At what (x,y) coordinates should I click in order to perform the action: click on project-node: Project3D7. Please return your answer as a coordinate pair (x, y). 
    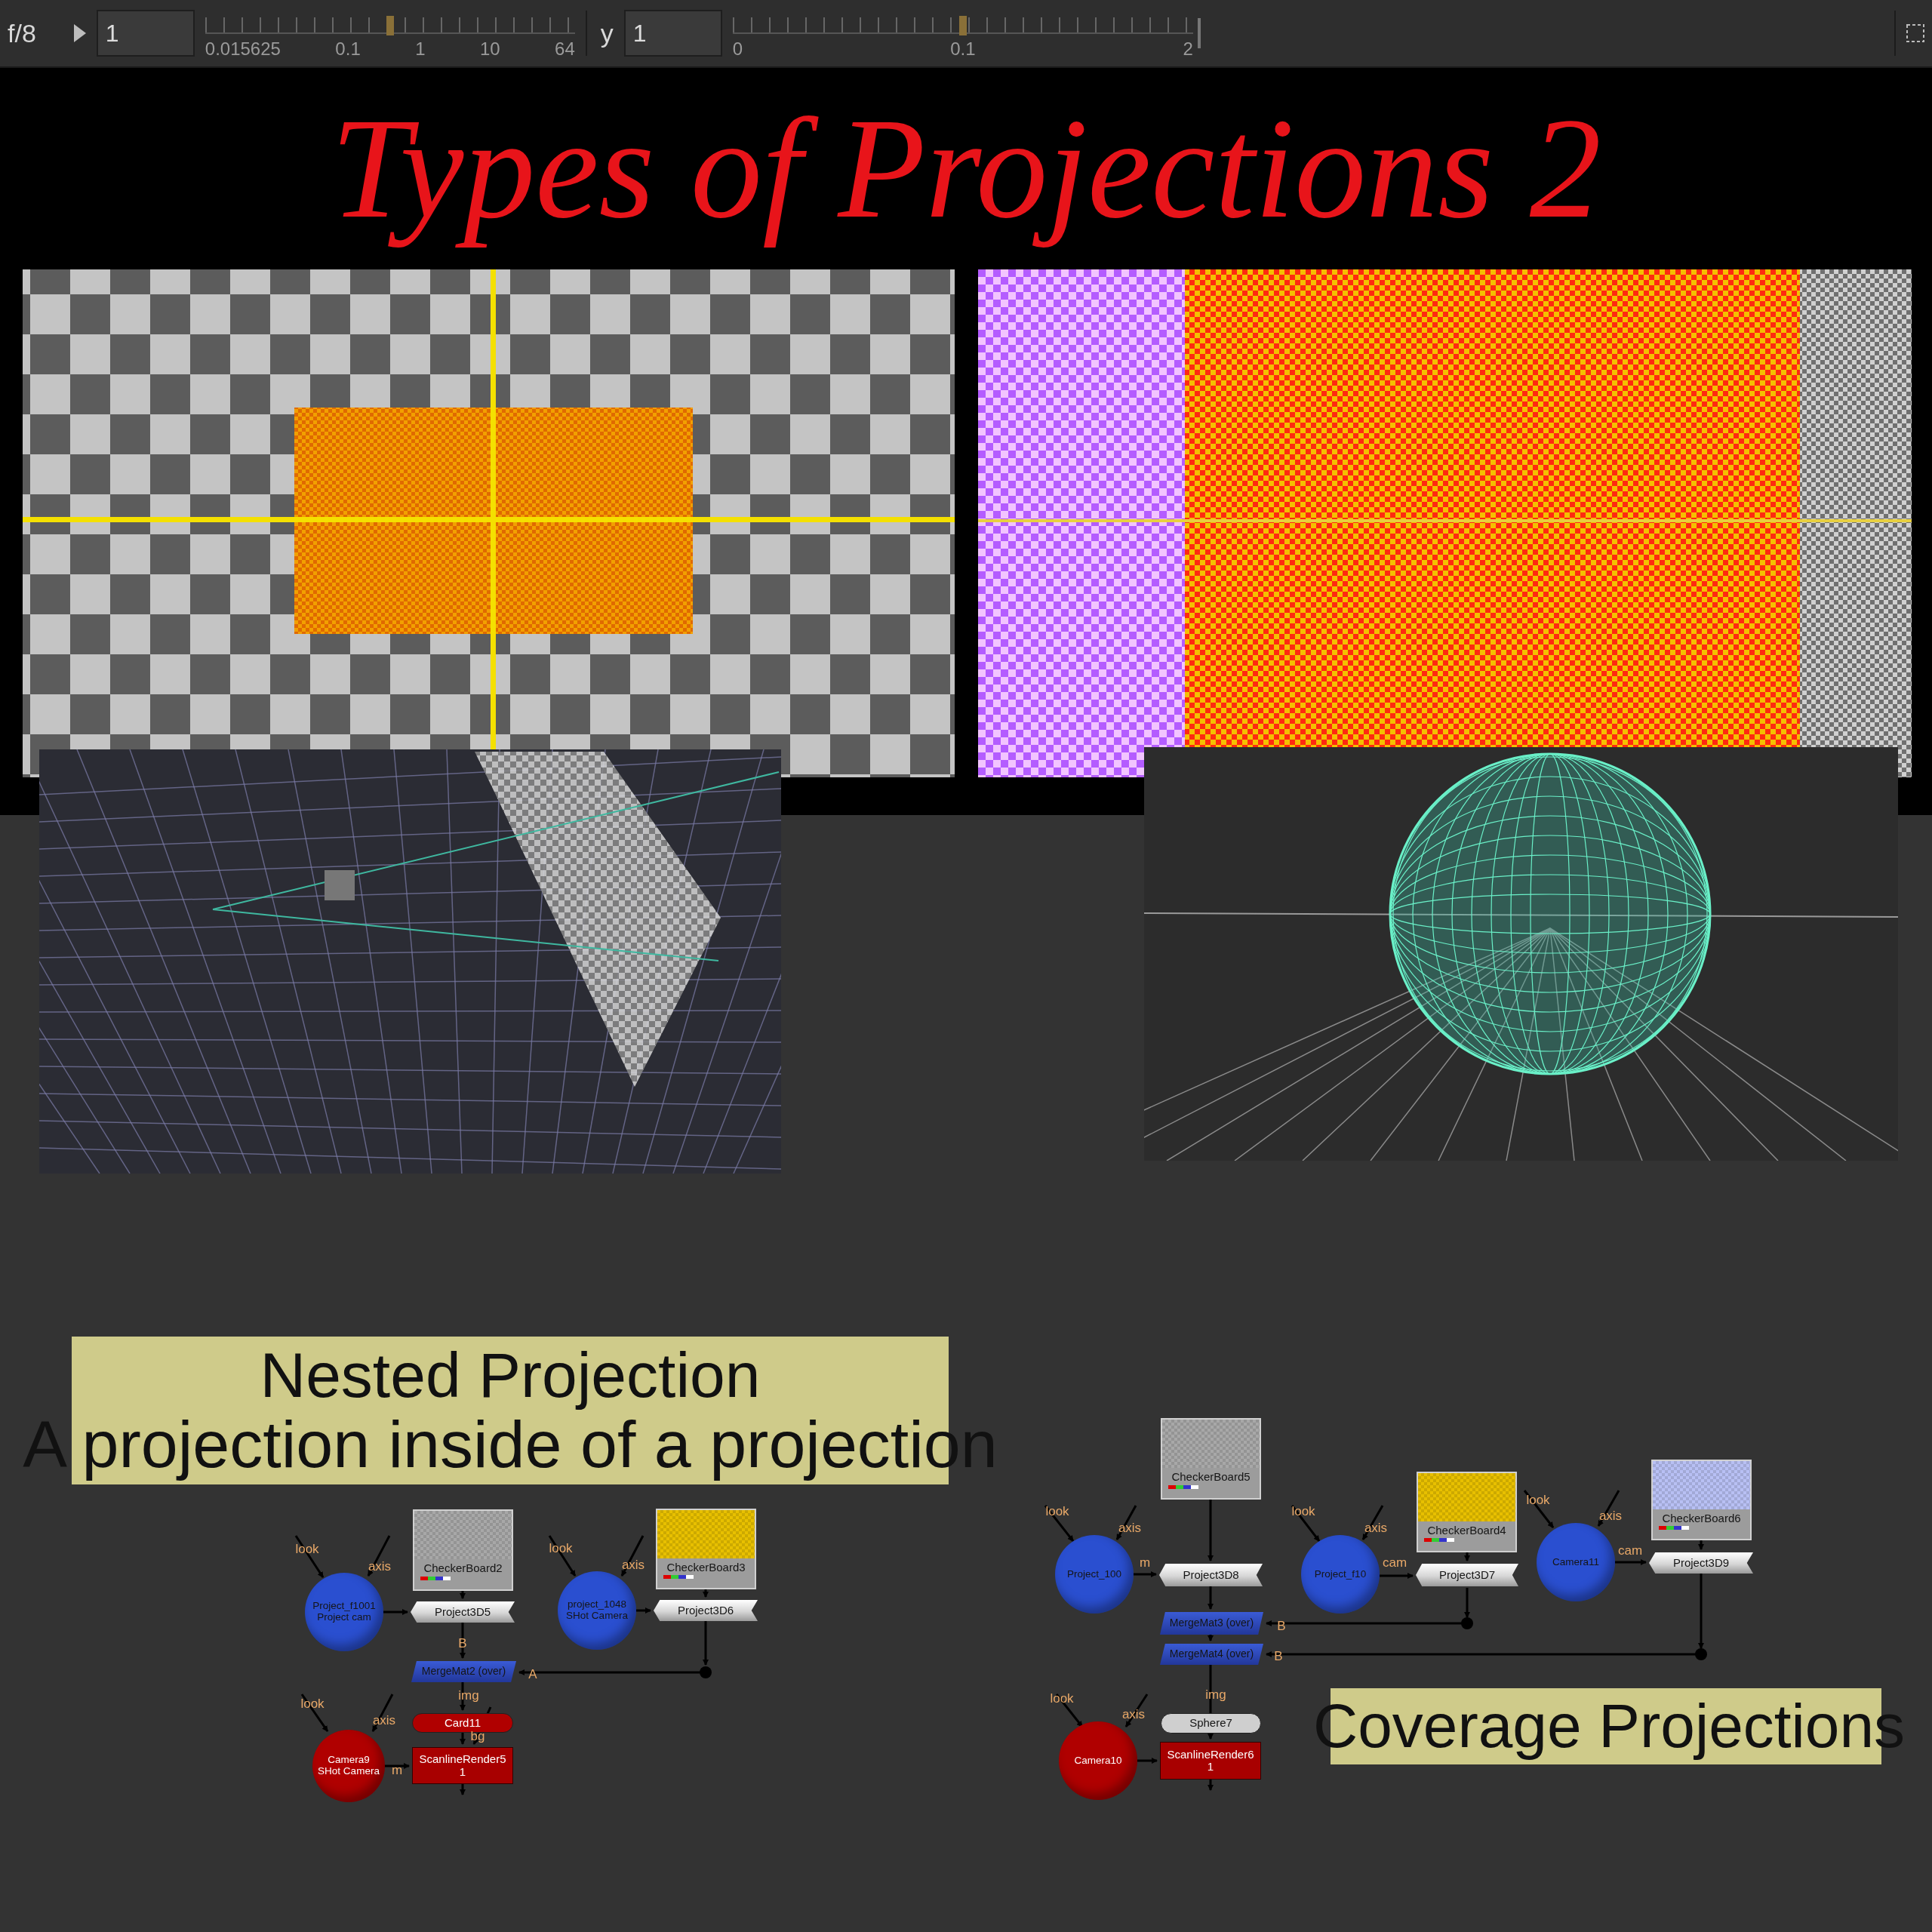
    Looking at the image, I should click on (1467, 1575).